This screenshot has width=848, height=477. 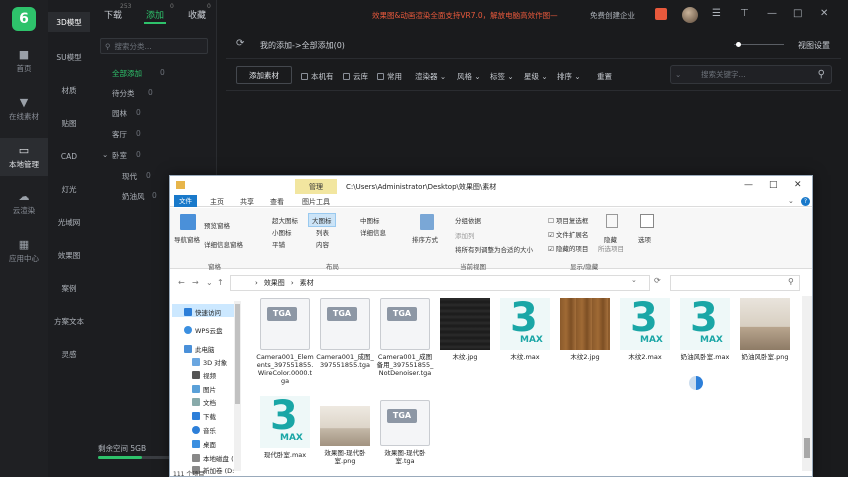 What do you see at coordinates (278, 244) in the screenshot?
I see `layout-tiles: 平铺` at bounding box center [278, 244].